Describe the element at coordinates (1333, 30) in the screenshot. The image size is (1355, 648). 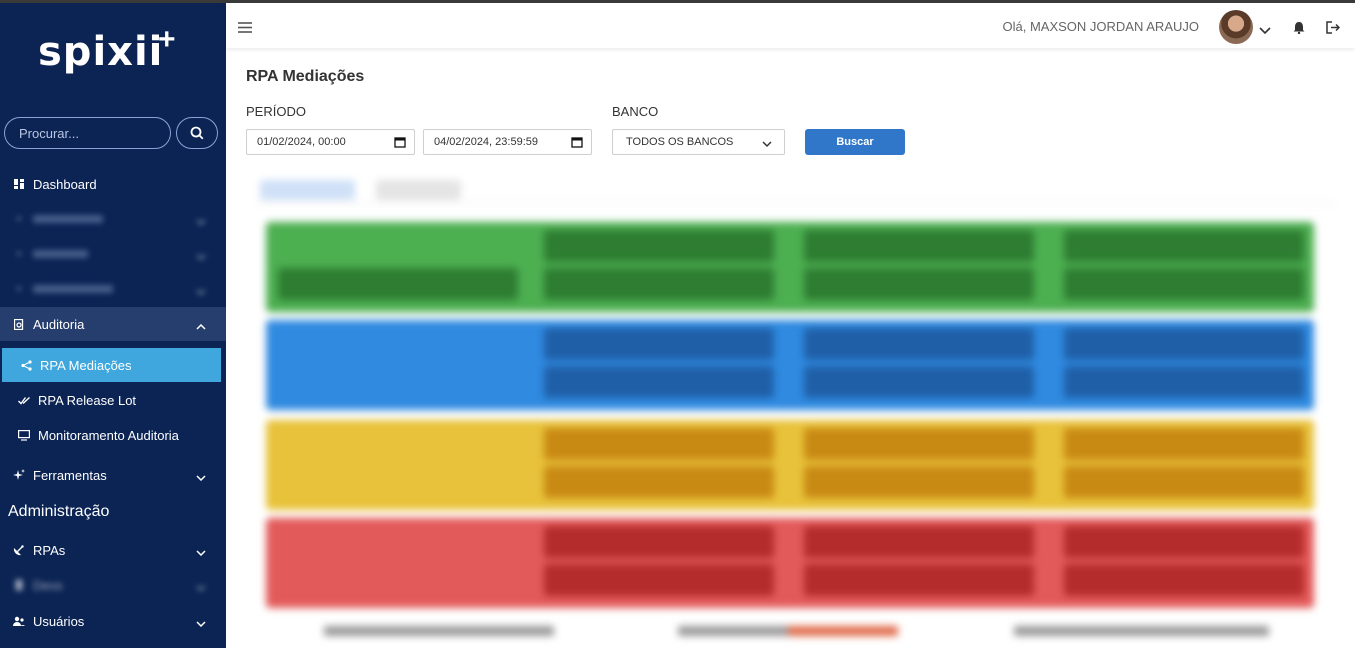
I see `logout-icon` at that location.